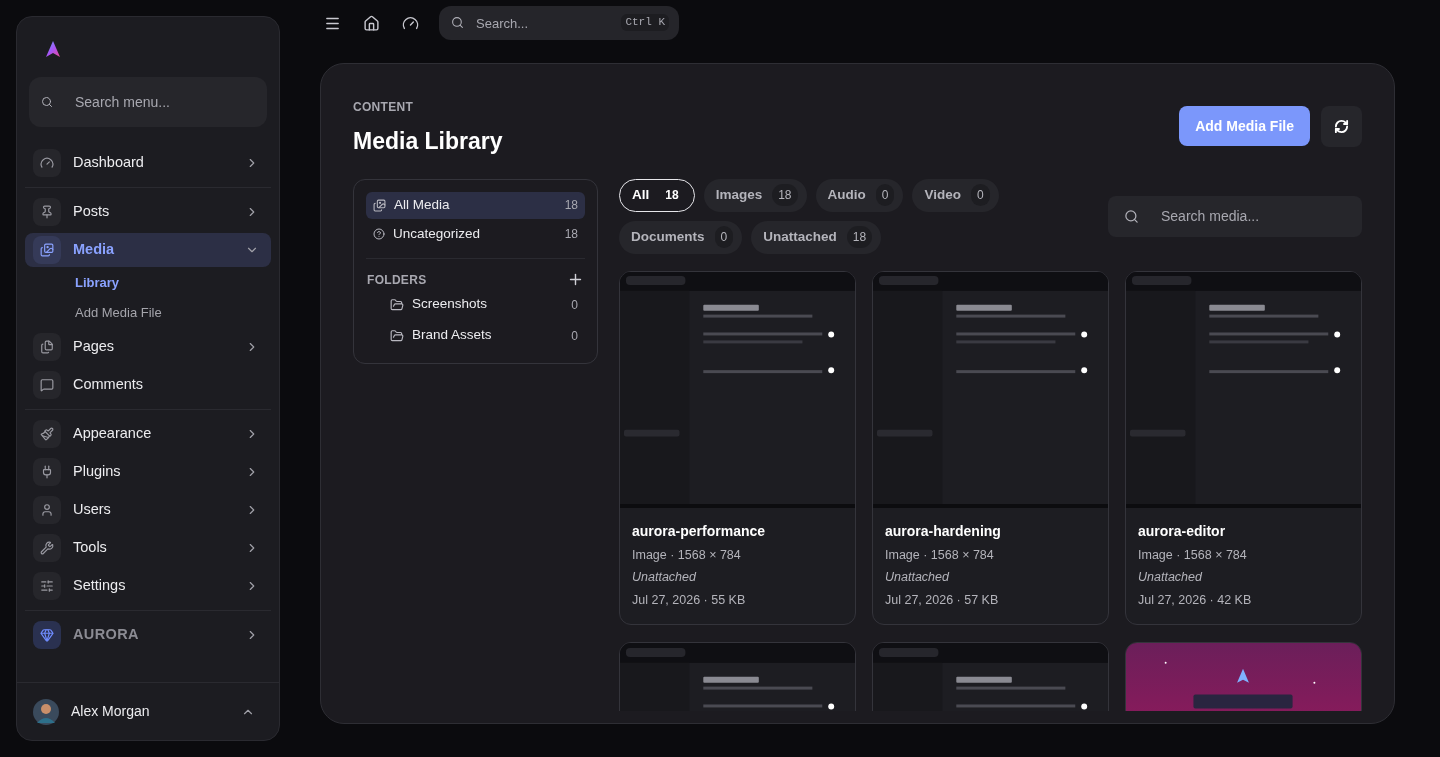  What do you see at coordinates (699, 531) in the screenshot?
I see `media-title: aurora-performance` at bounding box center [699, 531].